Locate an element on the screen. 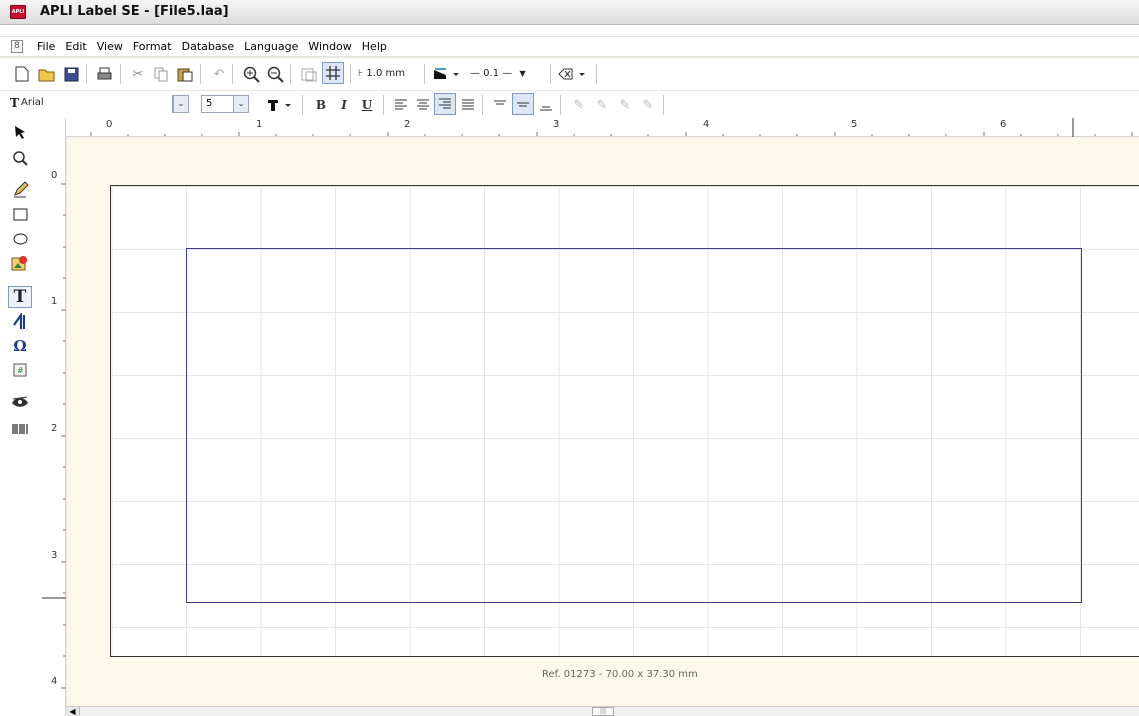 This screenshot has width=1139, height=716. title-bar: APLI APLI Label SE - [File5.laa] is located at coordinates (569, 12).